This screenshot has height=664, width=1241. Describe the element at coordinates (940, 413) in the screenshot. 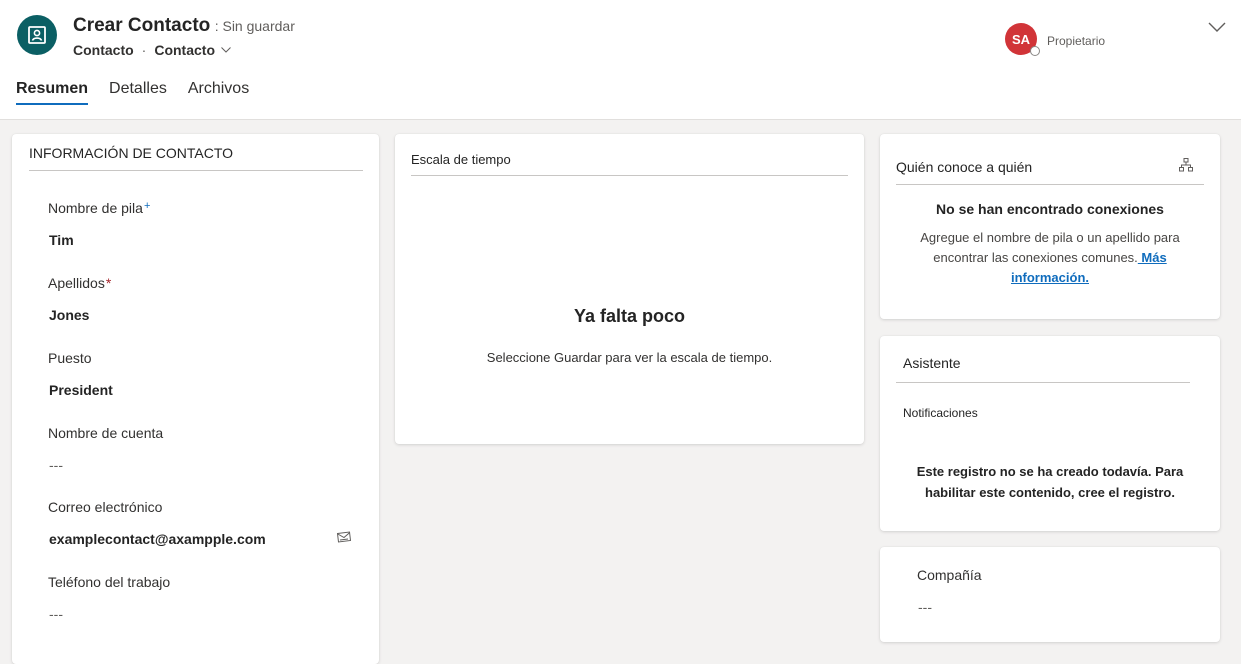

I see `notifications-label: Notificaciones` at that location.